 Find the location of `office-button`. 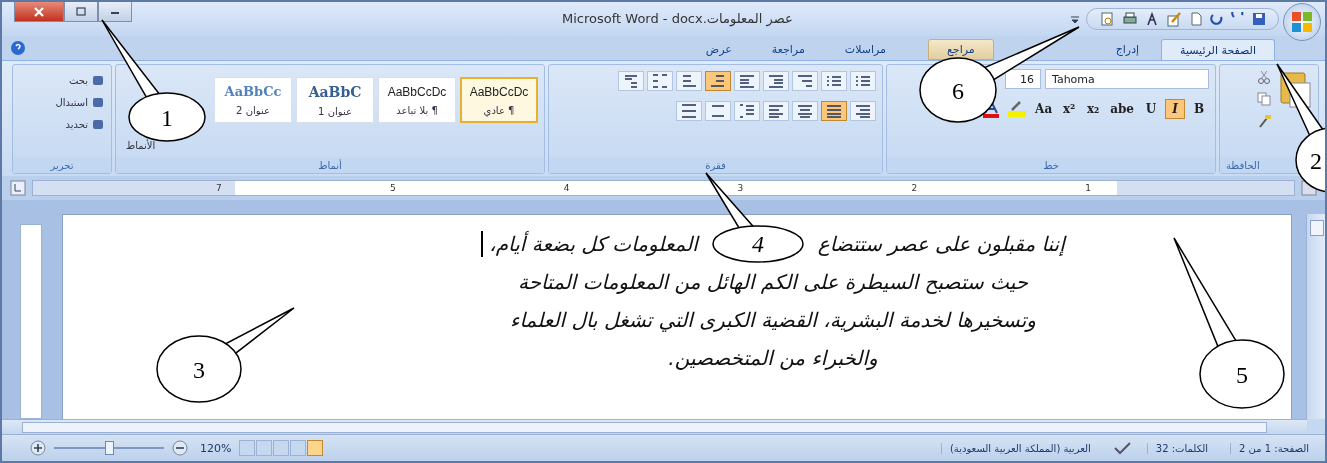

office-button is located at coordinates (1302, 22).